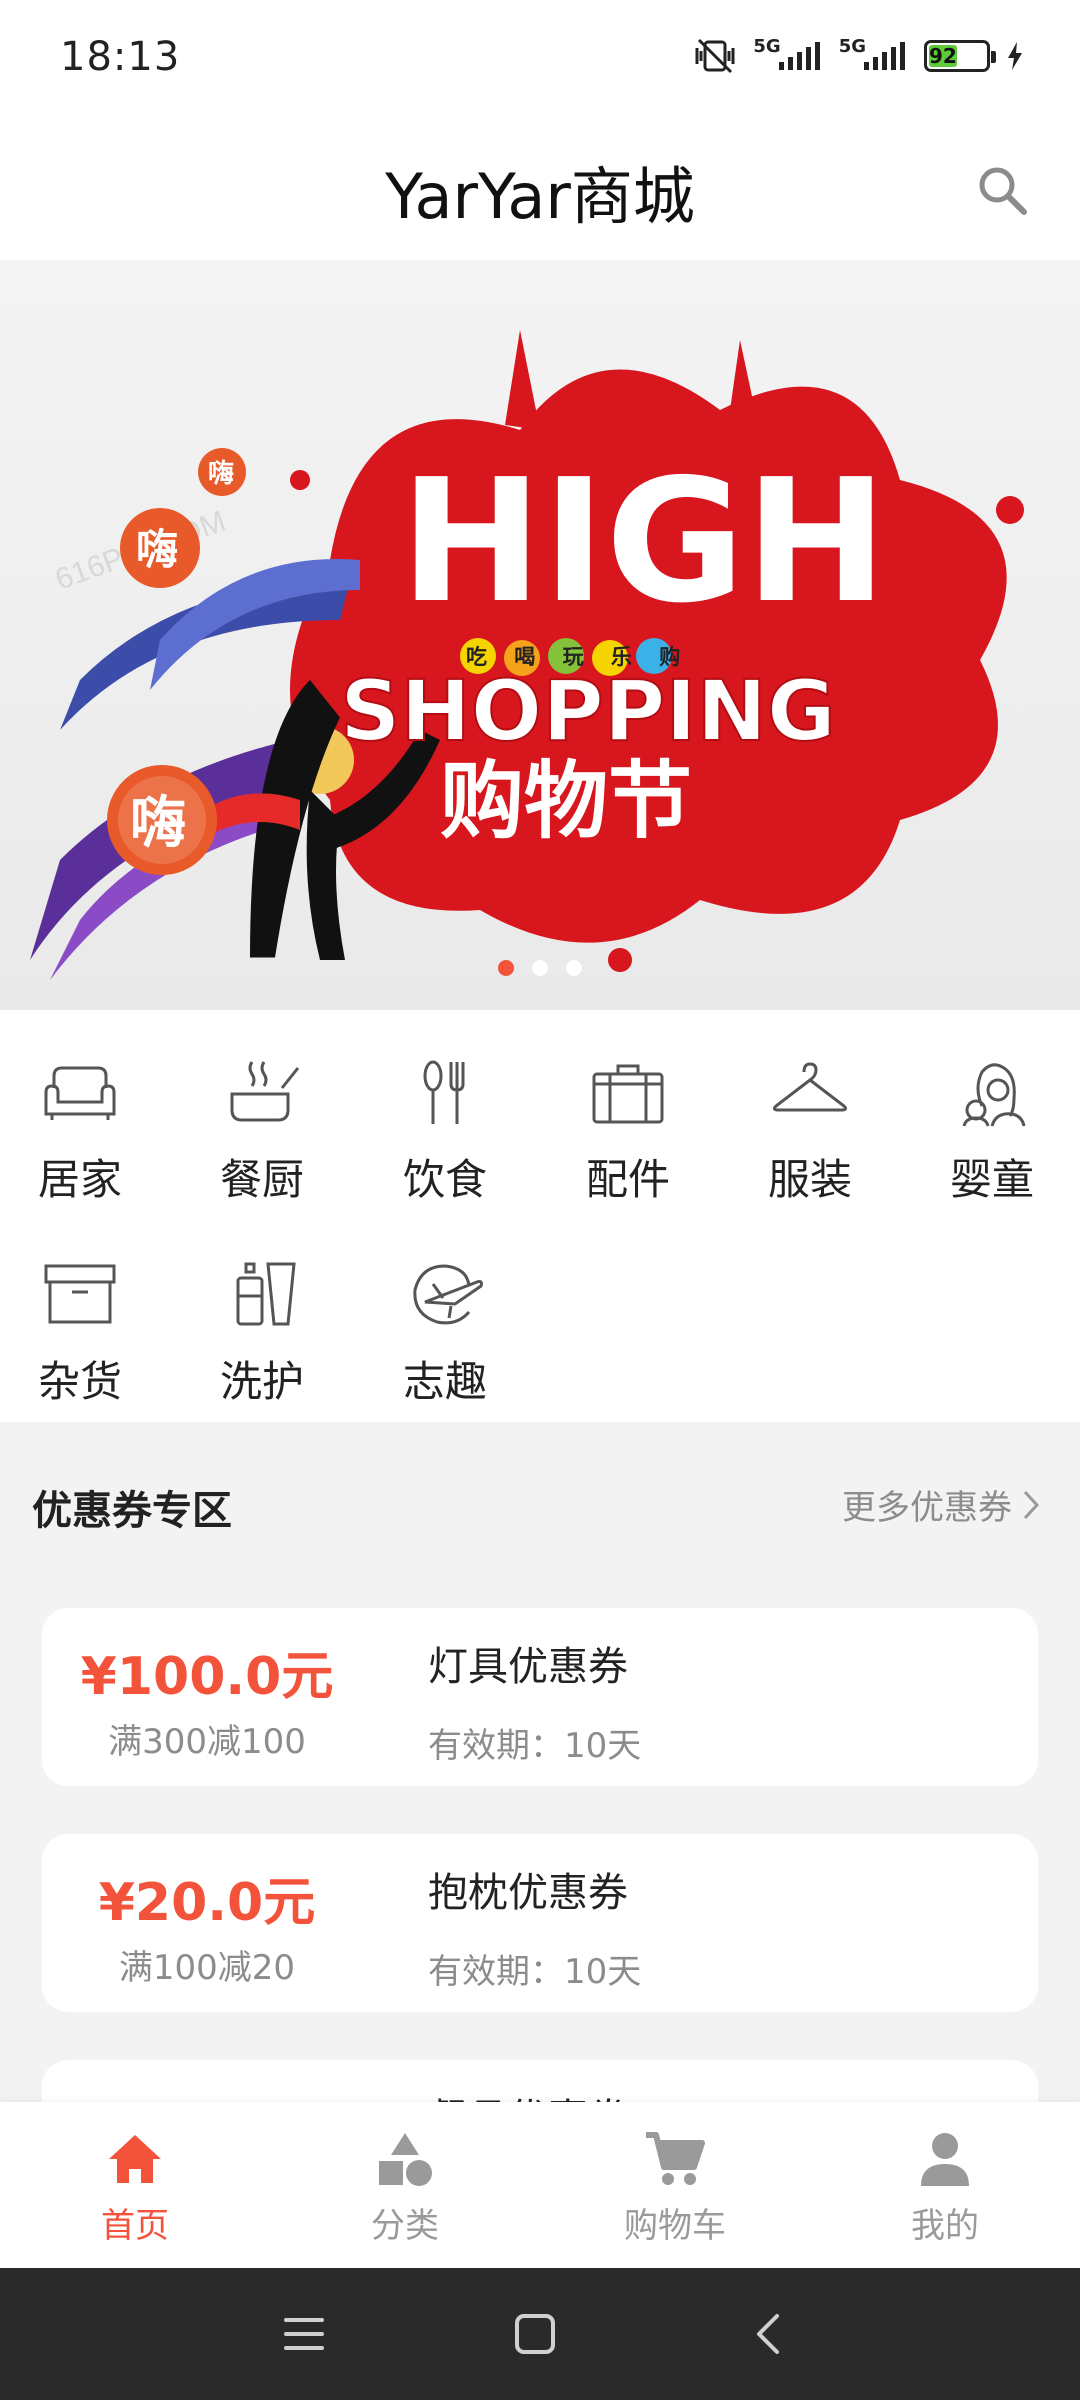  What do you see at coordinates (715, 56) in the screenshot?
I see `mute-vibrate-icon` at bounding box center [715, 56].